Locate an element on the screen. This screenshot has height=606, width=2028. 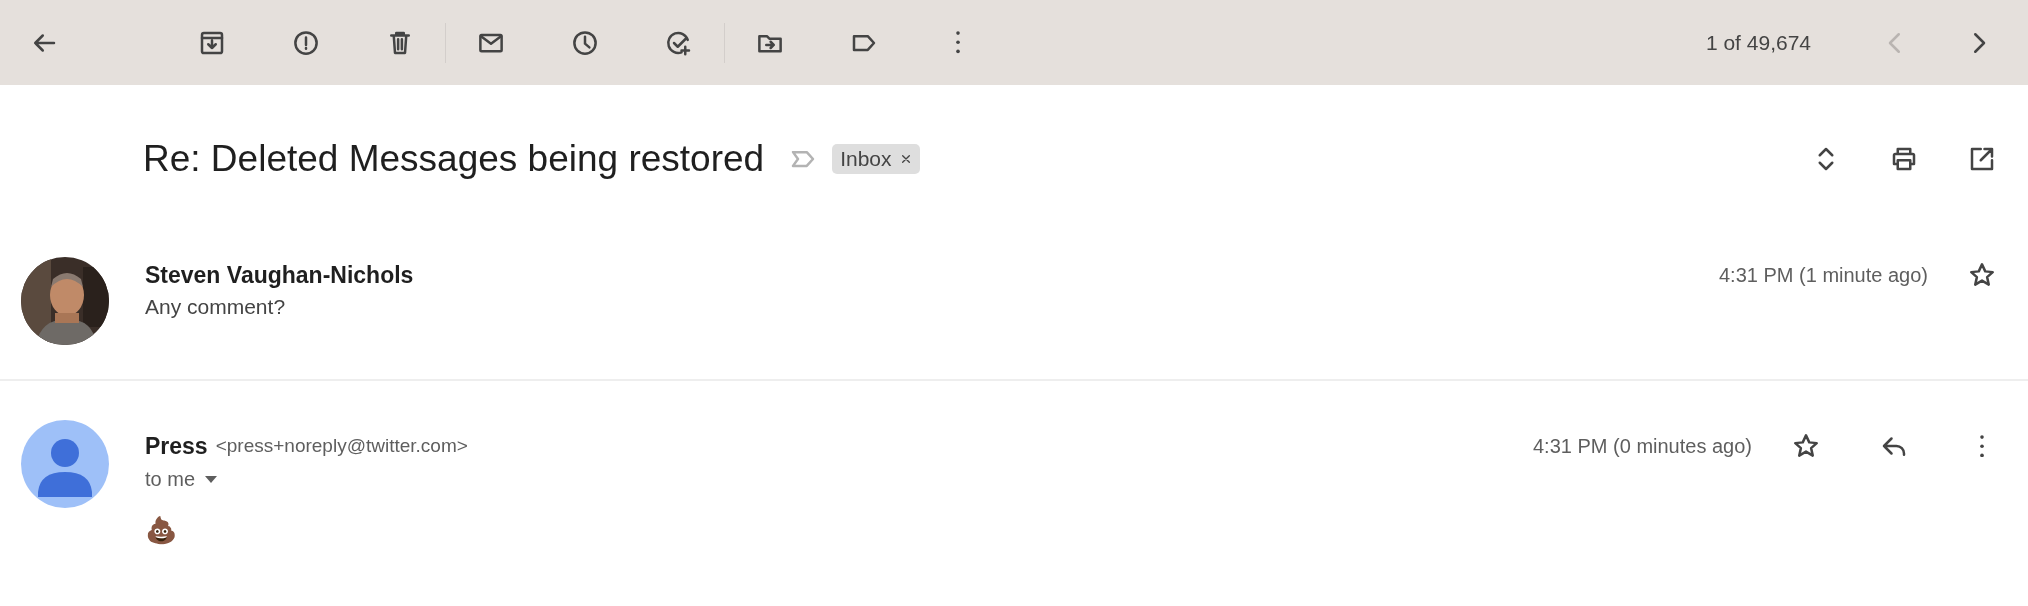
subject-title: Re: Deleted Messages being restored is located at coordinates (454, 159).